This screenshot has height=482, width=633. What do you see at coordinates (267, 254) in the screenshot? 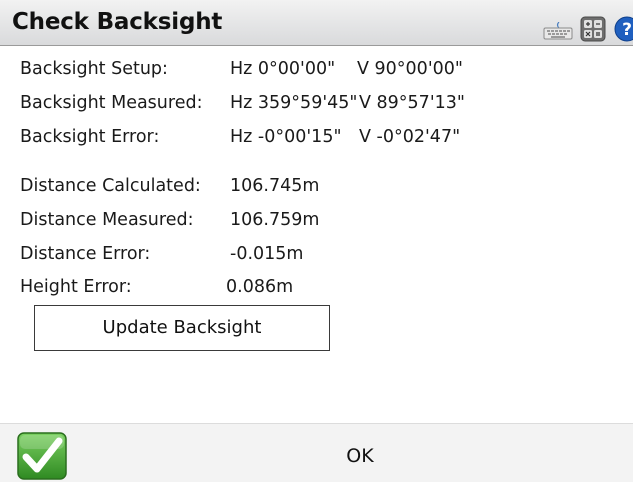
I see `distance-error-value: -0.015m` at bounding box center [267, 254].